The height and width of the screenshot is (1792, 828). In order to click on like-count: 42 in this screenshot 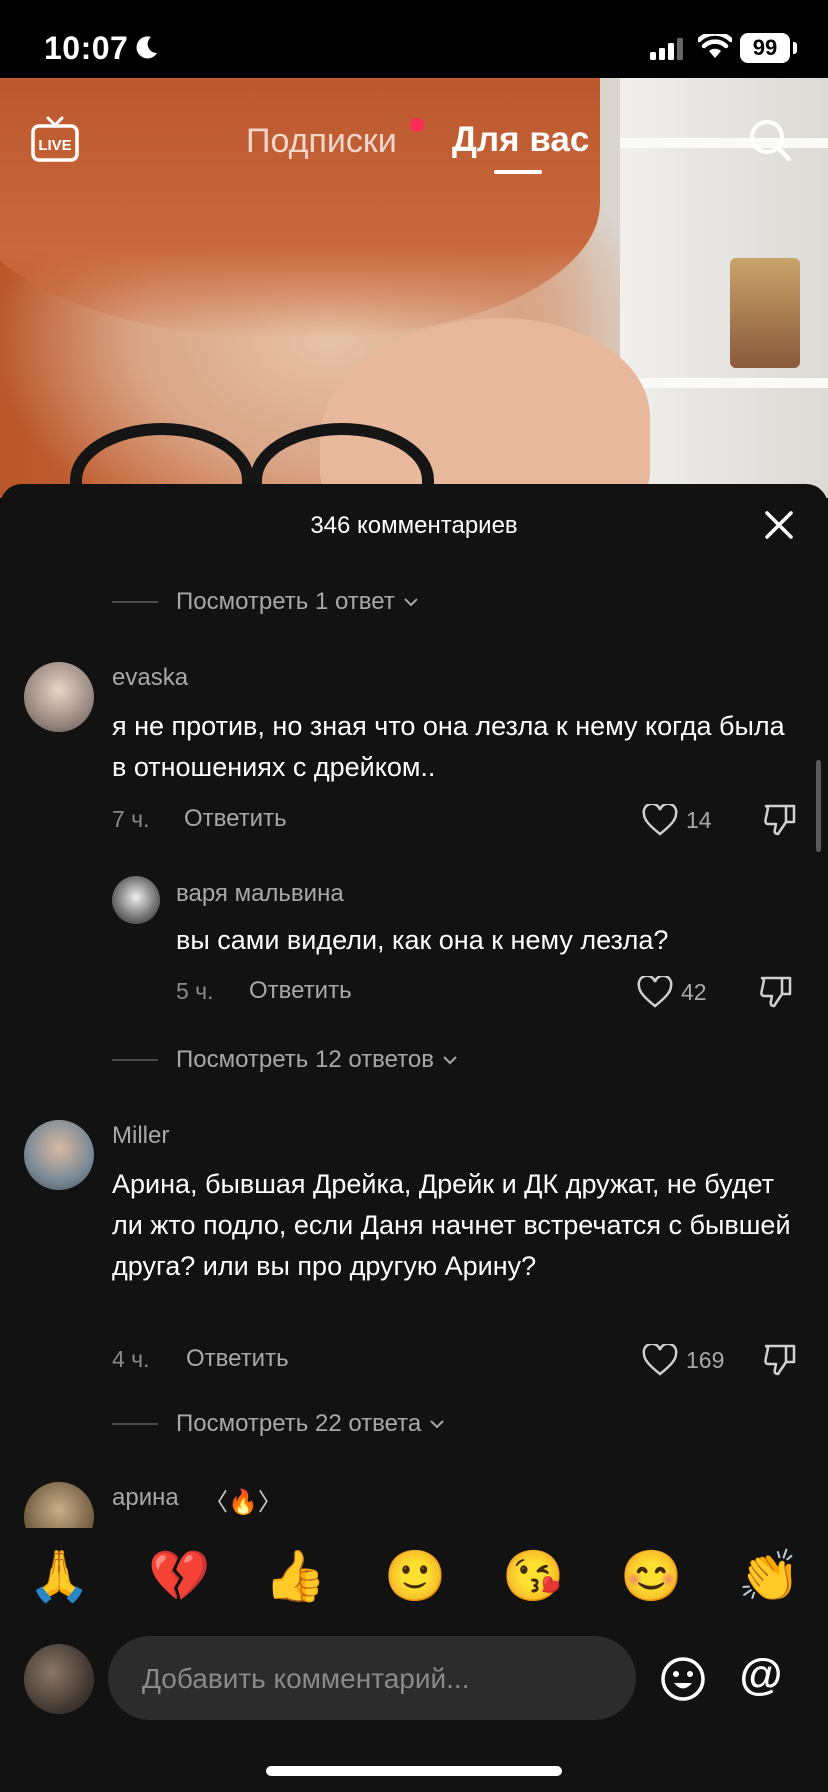, I will do `click(694, 992)`.